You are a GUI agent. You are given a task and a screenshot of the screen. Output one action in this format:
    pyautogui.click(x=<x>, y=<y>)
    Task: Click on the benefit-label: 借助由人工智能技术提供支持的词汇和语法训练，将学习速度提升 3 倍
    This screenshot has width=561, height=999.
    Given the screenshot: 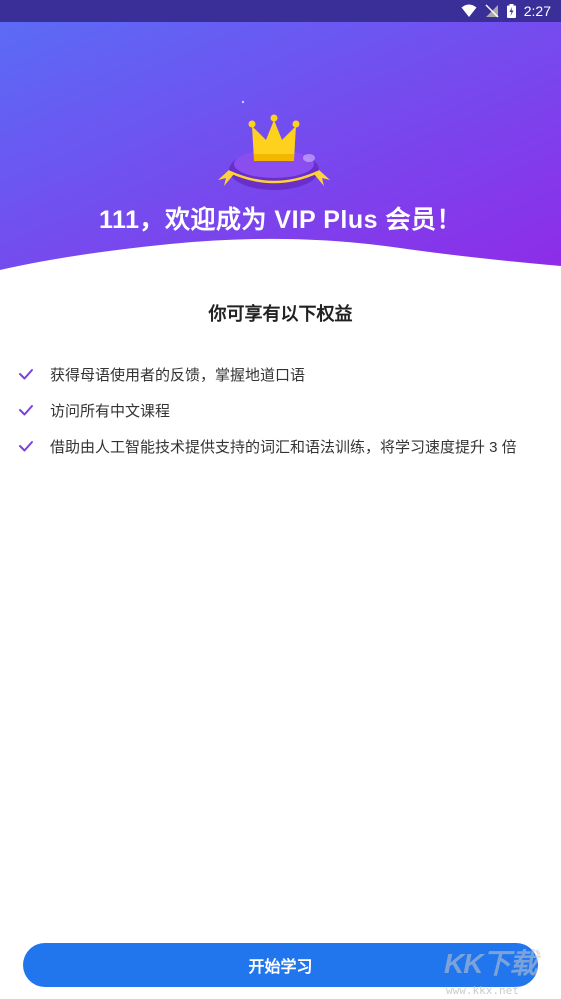 What is the action you would take?
    pyautogui.click(x=283, y=447)
    